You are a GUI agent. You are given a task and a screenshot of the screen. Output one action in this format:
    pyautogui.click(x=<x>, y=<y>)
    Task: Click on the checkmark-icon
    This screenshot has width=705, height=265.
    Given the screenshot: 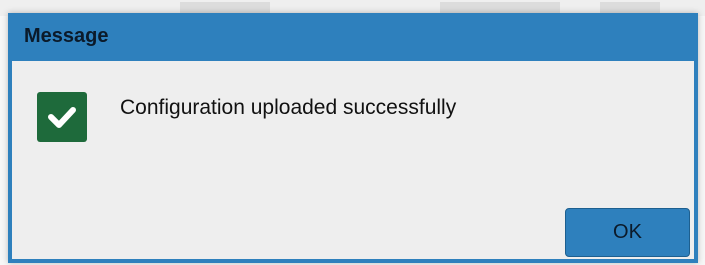 What is the action you would take?
    pyautogui.click(x=62, y=117)
    